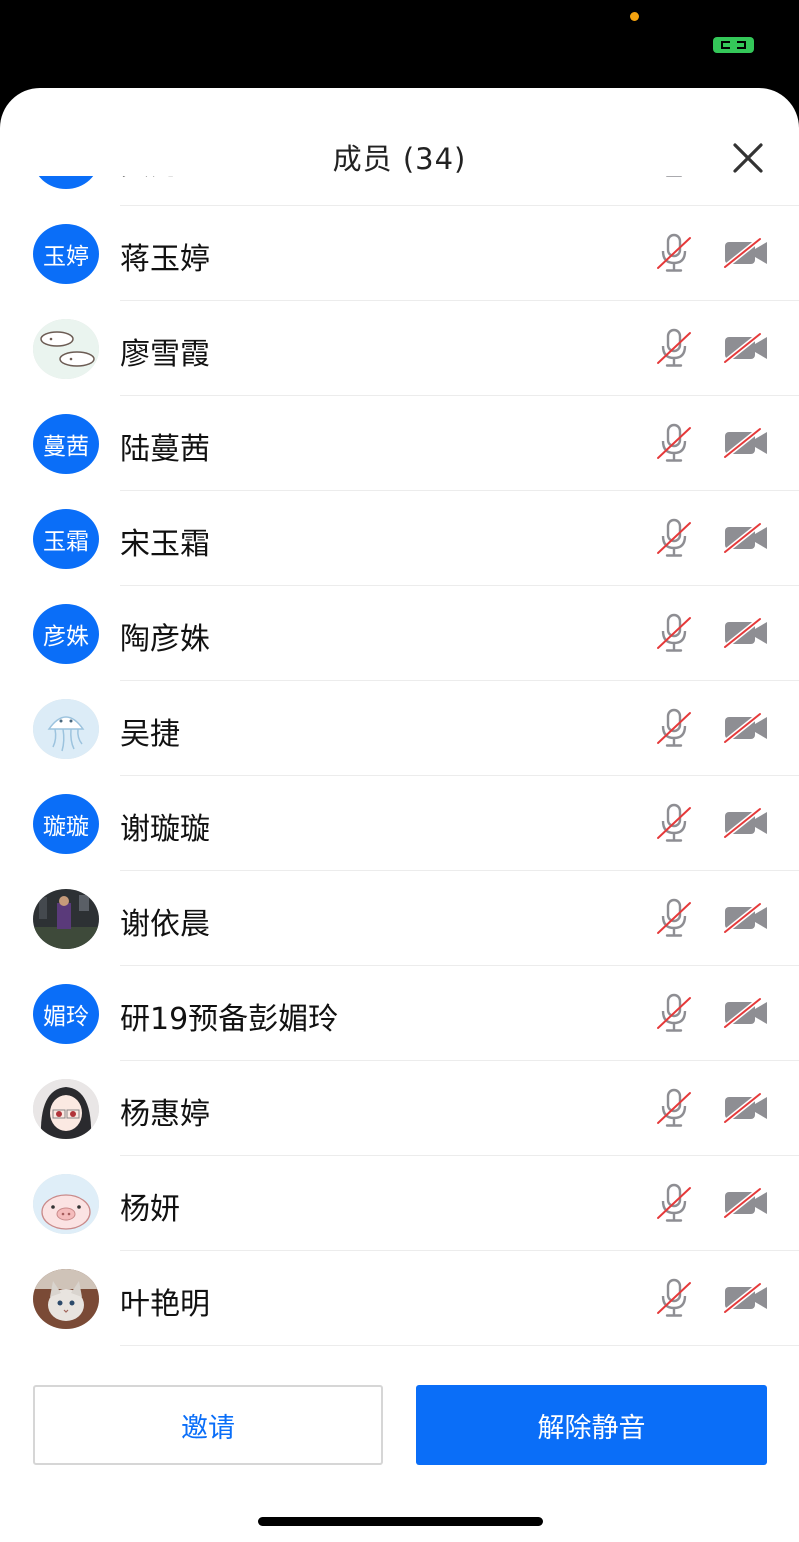  I want to click on avatar: 璇璇, so click(66, 824).